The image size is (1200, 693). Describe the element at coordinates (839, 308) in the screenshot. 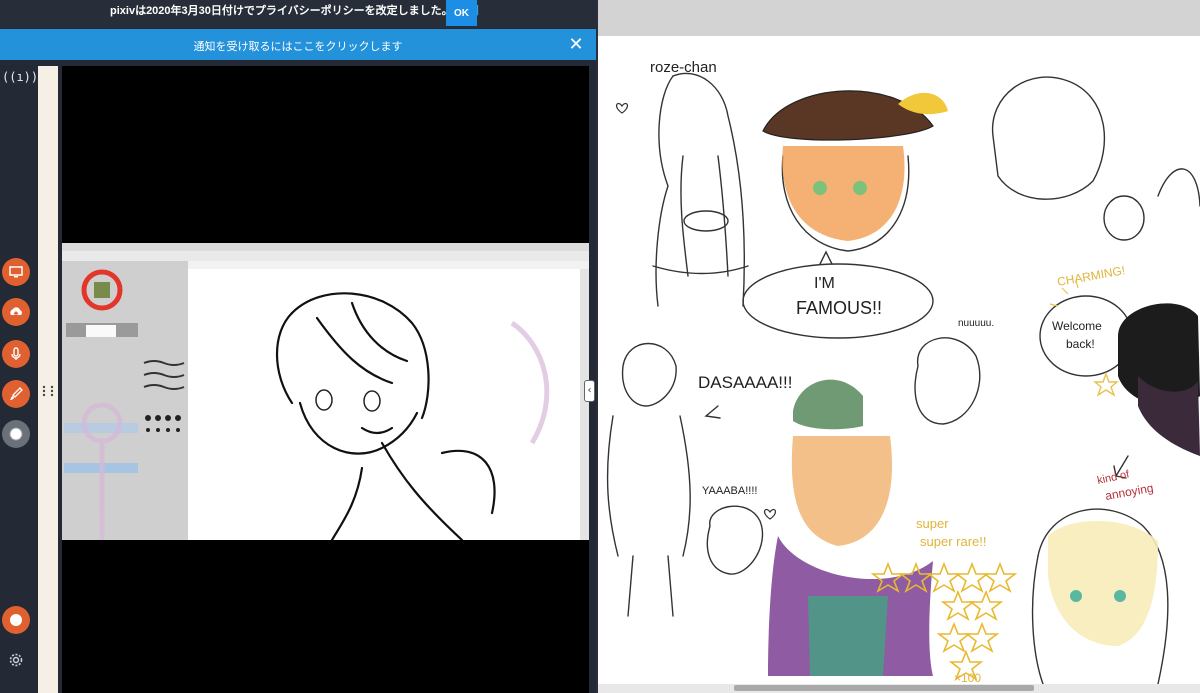

I see `label-famous: FAMOUS!!` at that location.